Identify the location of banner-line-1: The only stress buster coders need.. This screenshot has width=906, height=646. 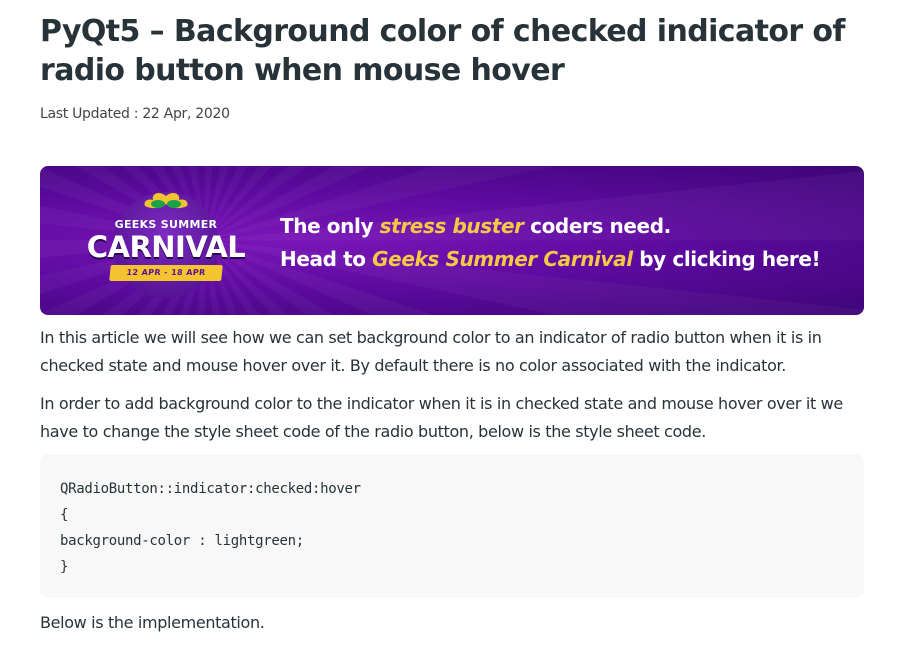
(550, 226).